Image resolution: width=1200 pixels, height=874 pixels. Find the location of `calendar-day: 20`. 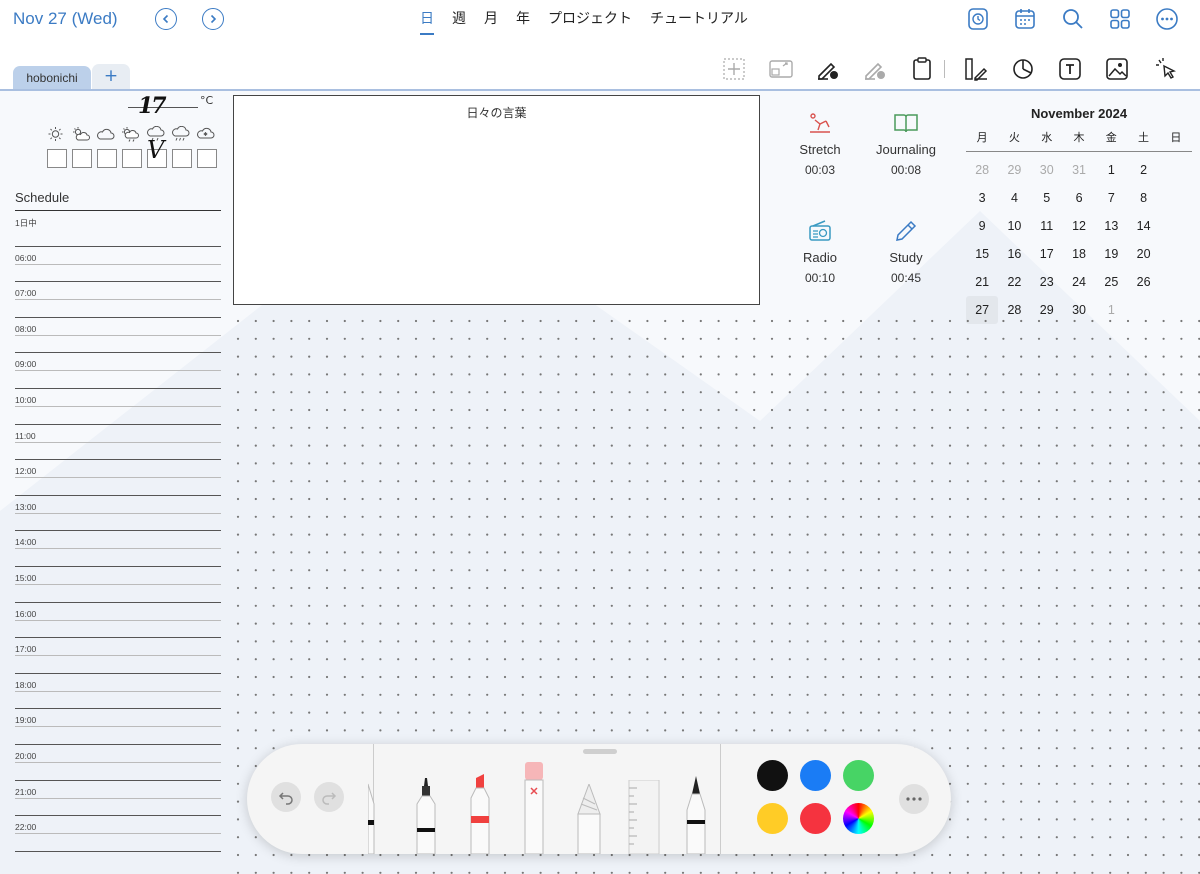

calendar-day: 20 is located at coordinates (1143, 254).